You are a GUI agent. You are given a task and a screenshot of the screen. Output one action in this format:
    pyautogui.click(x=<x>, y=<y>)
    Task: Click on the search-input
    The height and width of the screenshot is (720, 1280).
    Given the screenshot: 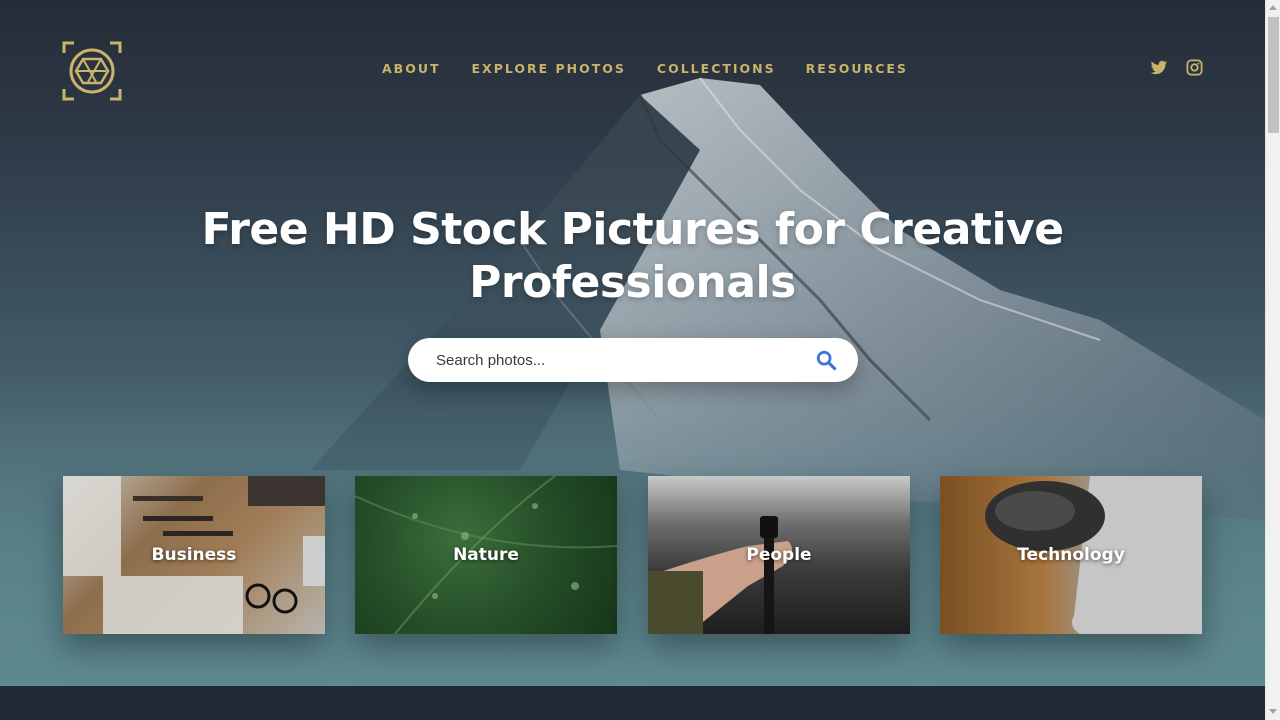 What is the action you would take?
    pyautogui.click(x=619, y=360)
    